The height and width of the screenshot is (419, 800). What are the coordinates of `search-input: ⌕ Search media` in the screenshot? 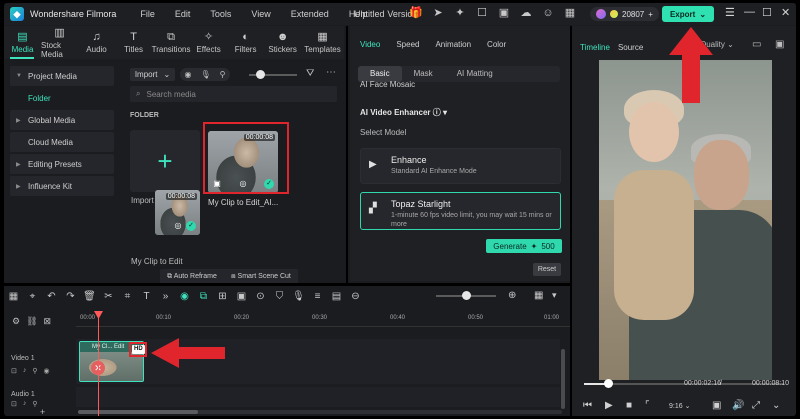 It's located at (233, 94).